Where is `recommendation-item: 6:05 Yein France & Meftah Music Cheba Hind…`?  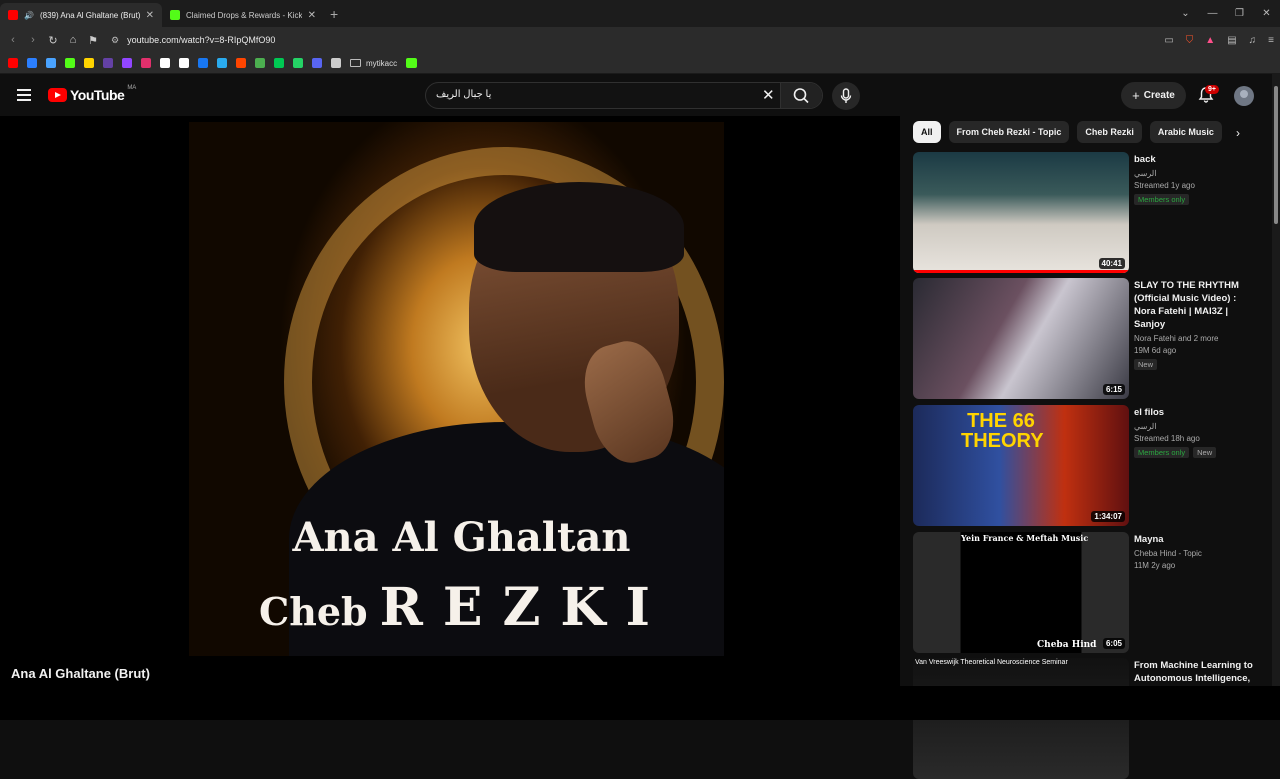
recommendation-item: 6:05 Yein France & Meftah Music Cheba Hind… is located at coordinates (1083, 592).